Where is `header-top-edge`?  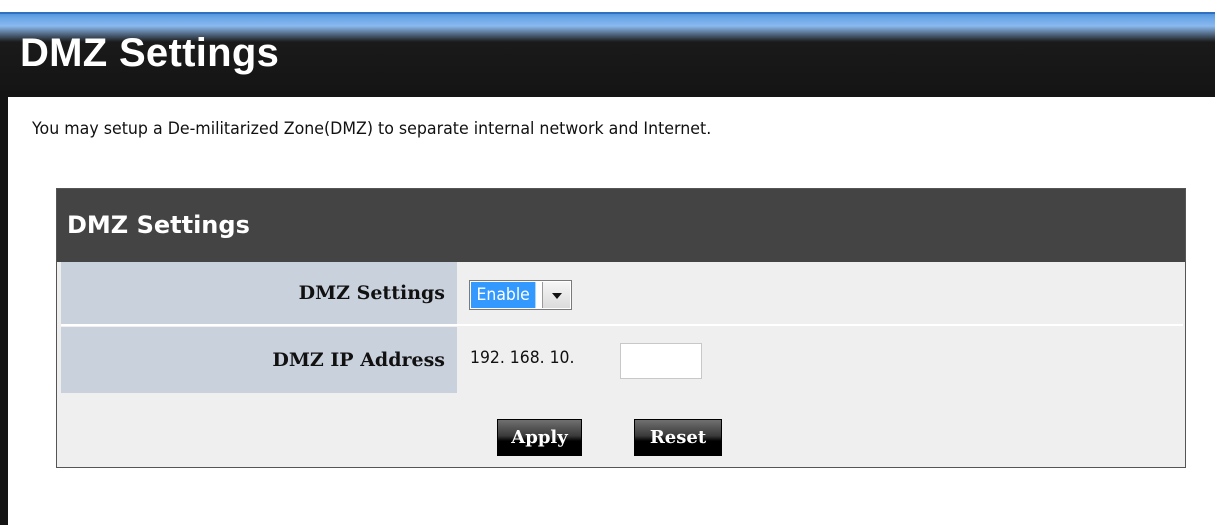 header-top-edge is located at coordinates (607, 13).